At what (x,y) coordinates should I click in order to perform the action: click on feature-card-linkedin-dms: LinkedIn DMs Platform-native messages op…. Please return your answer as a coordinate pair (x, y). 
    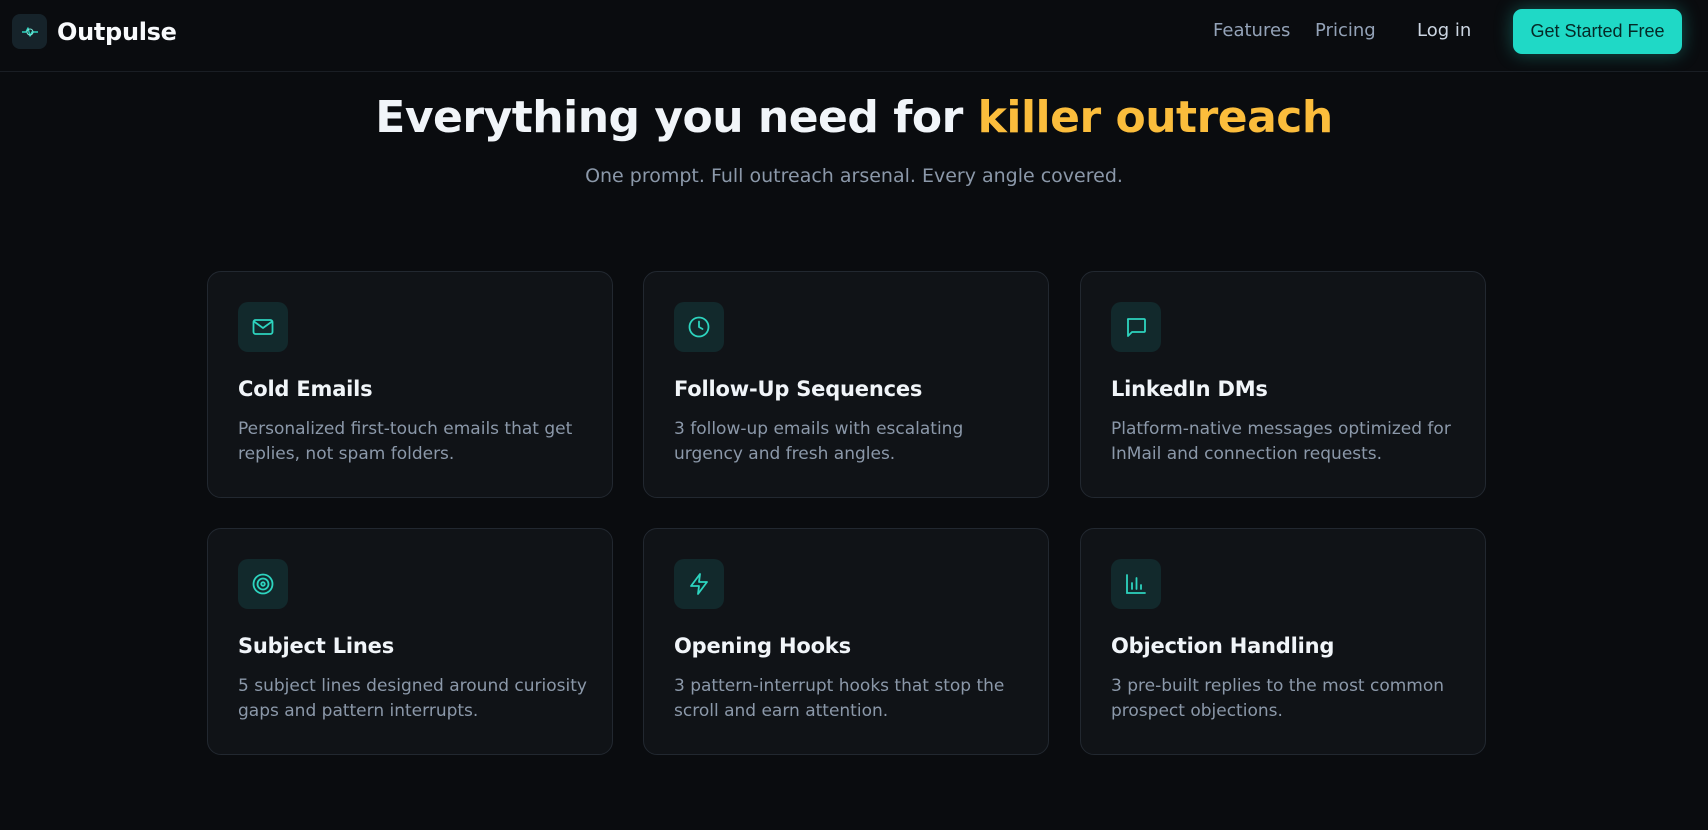
    Looking at the image, I should click on (1283, 384).